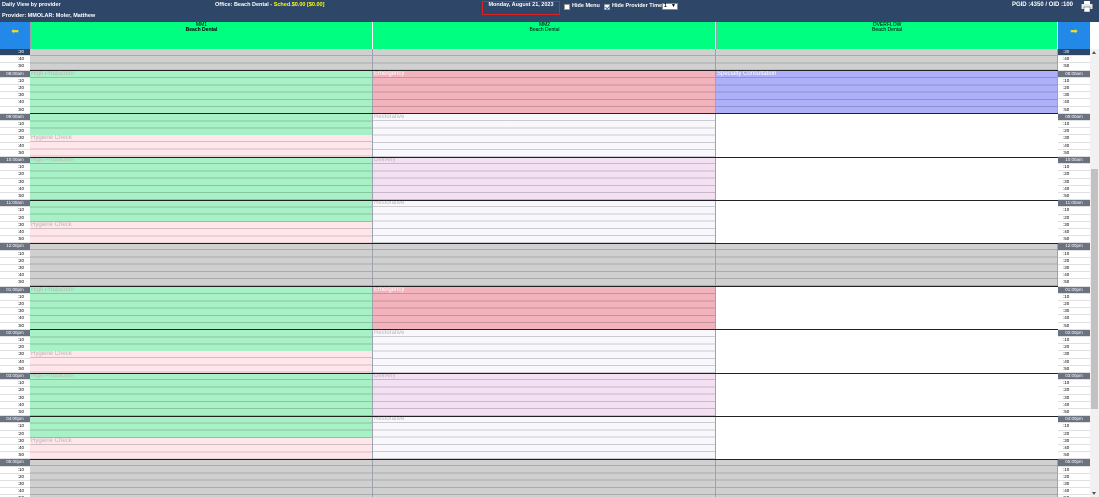  What do you see at coordinates (31, 5) in the screenshot?
I see `app-title: Daily View by provider` at bounding box center [31, 5].